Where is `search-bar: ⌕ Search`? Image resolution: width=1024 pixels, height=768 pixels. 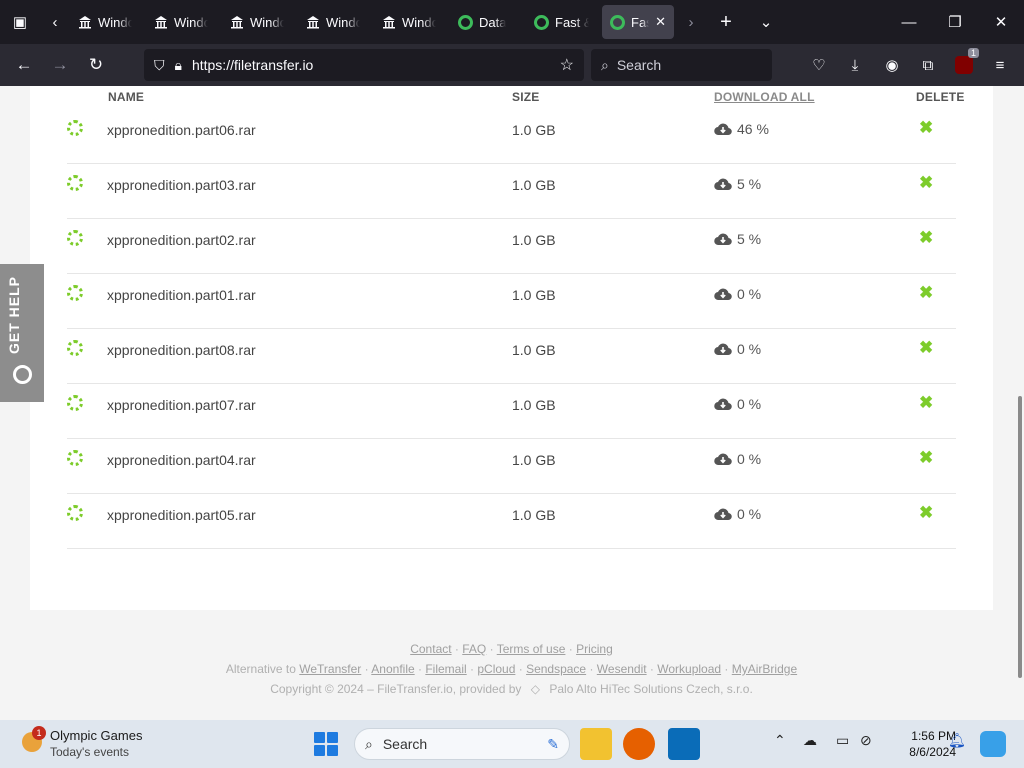 search-bar: ⌕ Search is located at coordinates (681, 65).